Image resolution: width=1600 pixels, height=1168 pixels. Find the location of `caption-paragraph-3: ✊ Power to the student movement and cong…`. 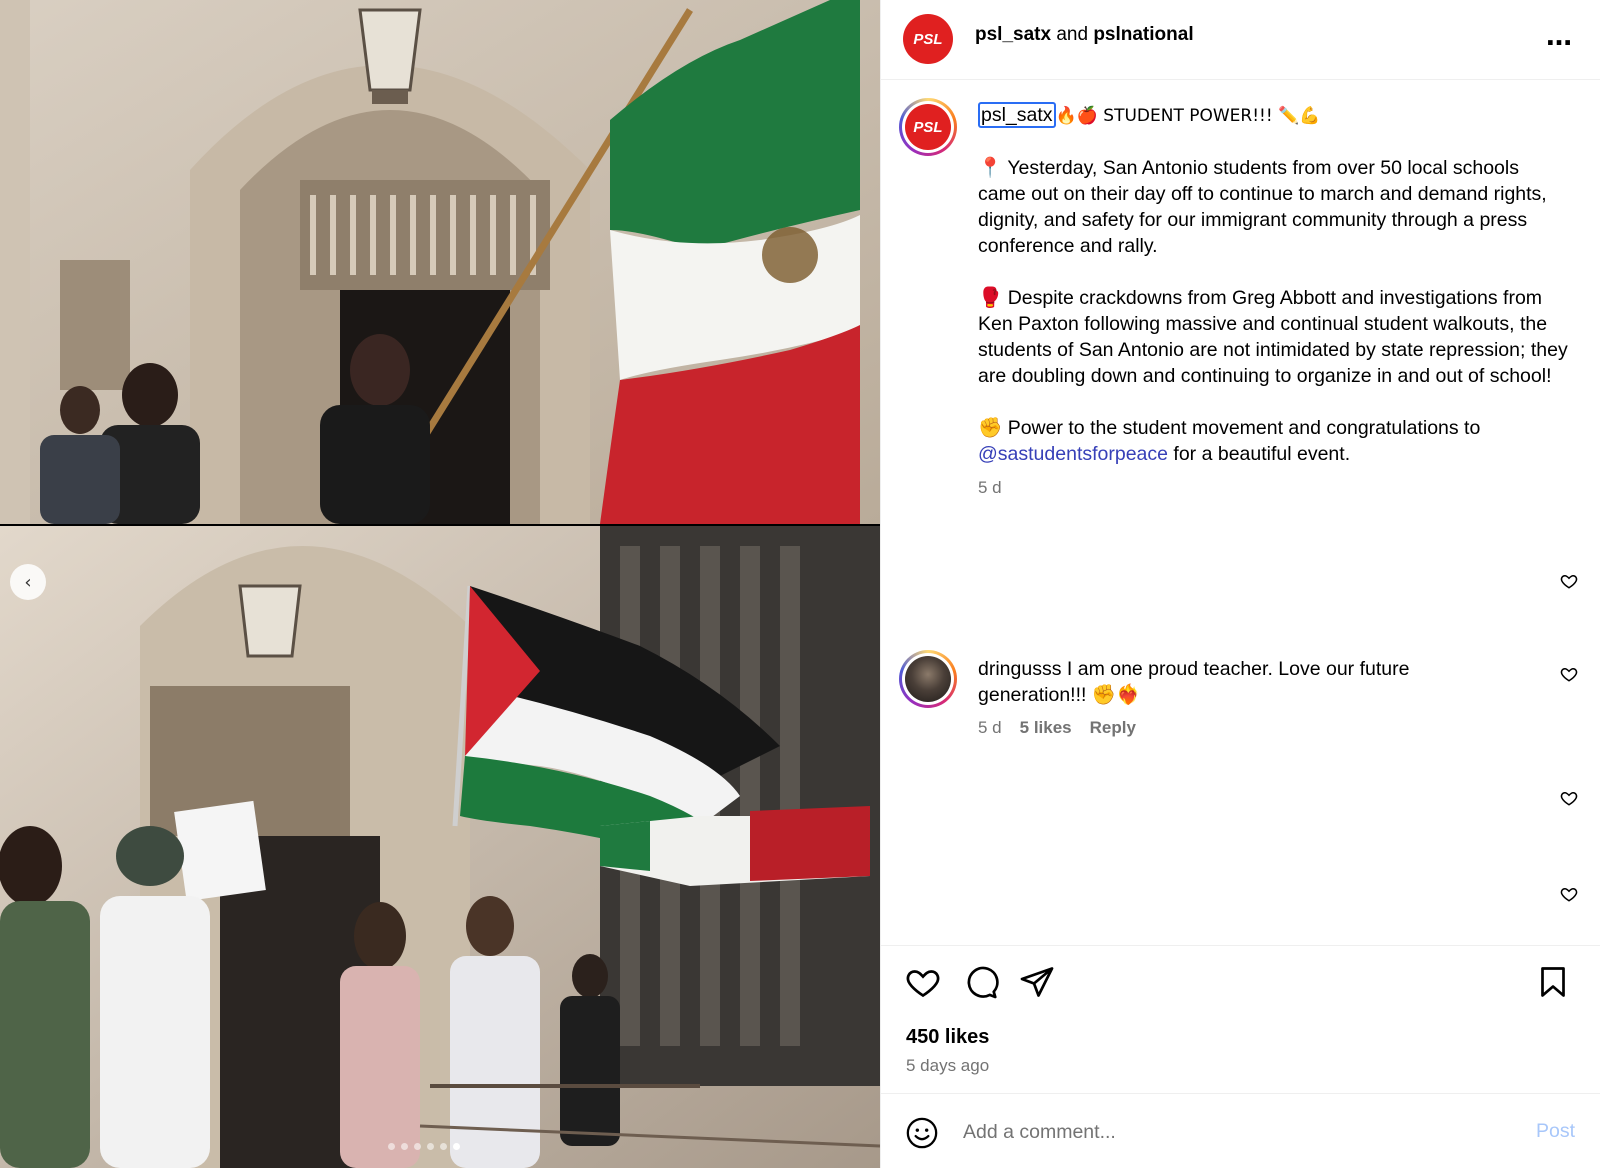

caption-paragraph-3: ✊ Power to the student movement and cong… is located at coordinates (1273, 441).